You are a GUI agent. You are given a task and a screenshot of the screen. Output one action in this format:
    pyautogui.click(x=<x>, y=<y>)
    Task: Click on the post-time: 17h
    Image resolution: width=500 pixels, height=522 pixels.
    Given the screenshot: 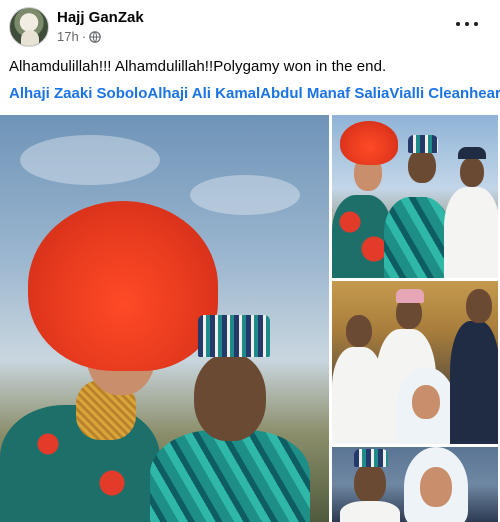 What is the action you would take?
    pyautogui.click(x=68, y=36)
    